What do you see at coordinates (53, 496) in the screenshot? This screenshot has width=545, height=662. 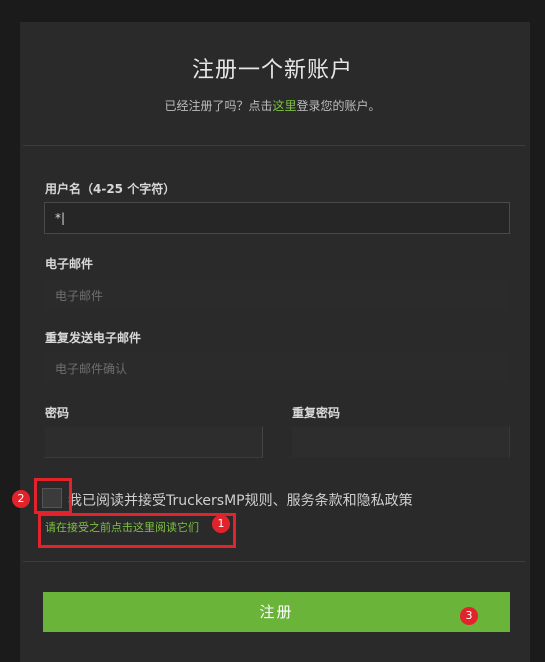 I see `checkbox-highlight` at bounding box center [53, 496].